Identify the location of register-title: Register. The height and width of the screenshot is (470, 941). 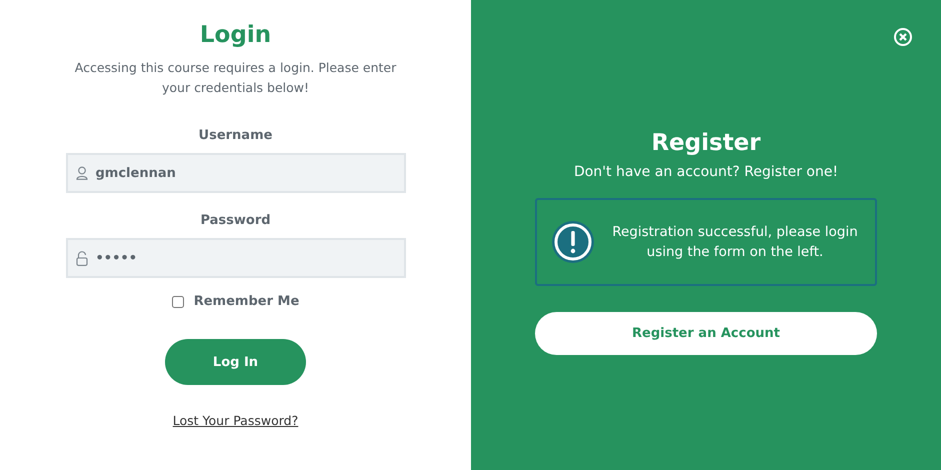
(706, 143).